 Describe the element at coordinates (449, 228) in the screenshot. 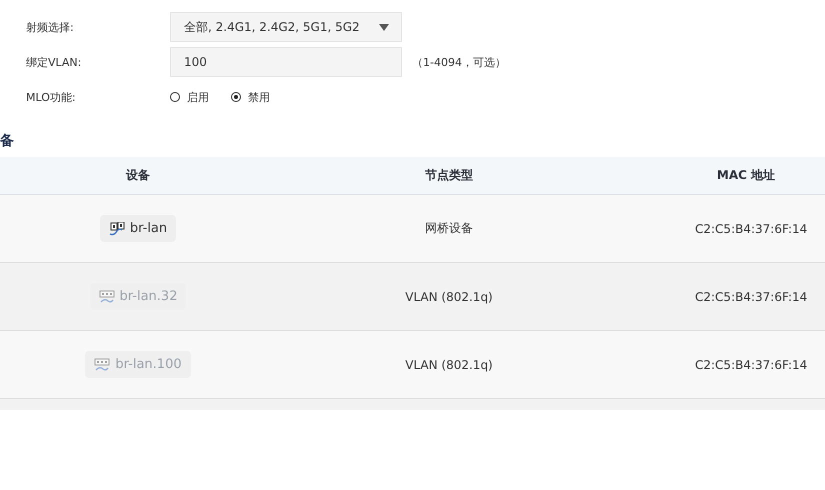

I see `table-cell: 网桥设备` at that location.